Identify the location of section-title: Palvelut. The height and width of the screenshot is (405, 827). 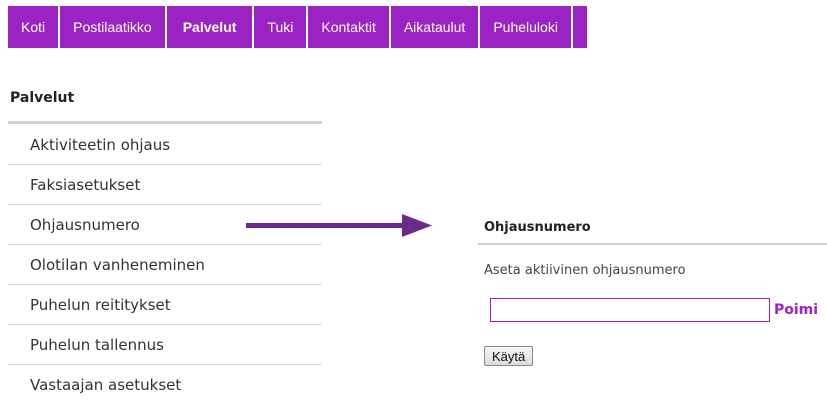
(42, 98).